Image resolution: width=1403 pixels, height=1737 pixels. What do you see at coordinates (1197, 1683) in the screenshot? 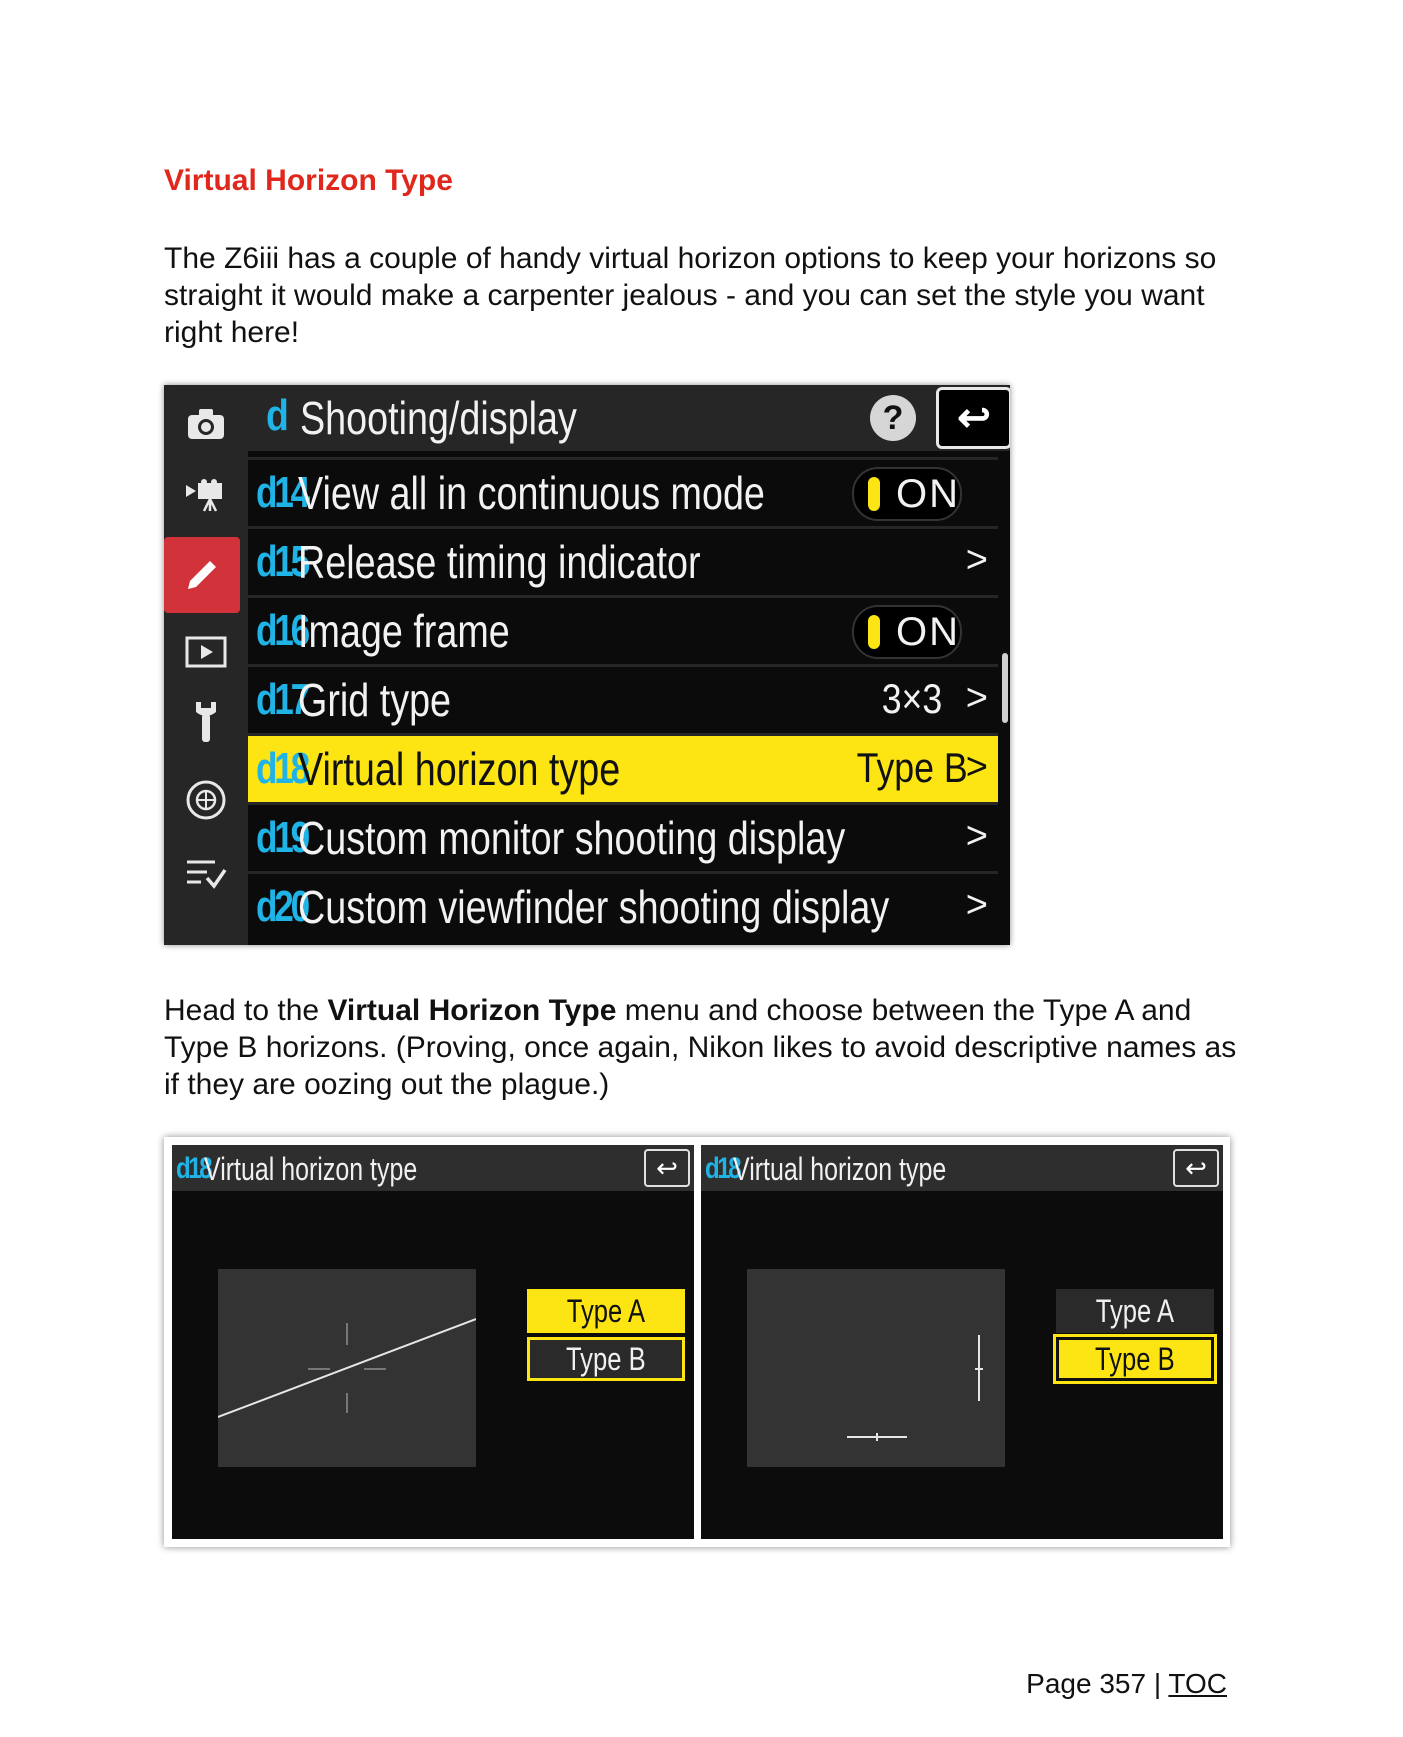
I see `toc-link: TOC` at bounding box center [1197, 1683].